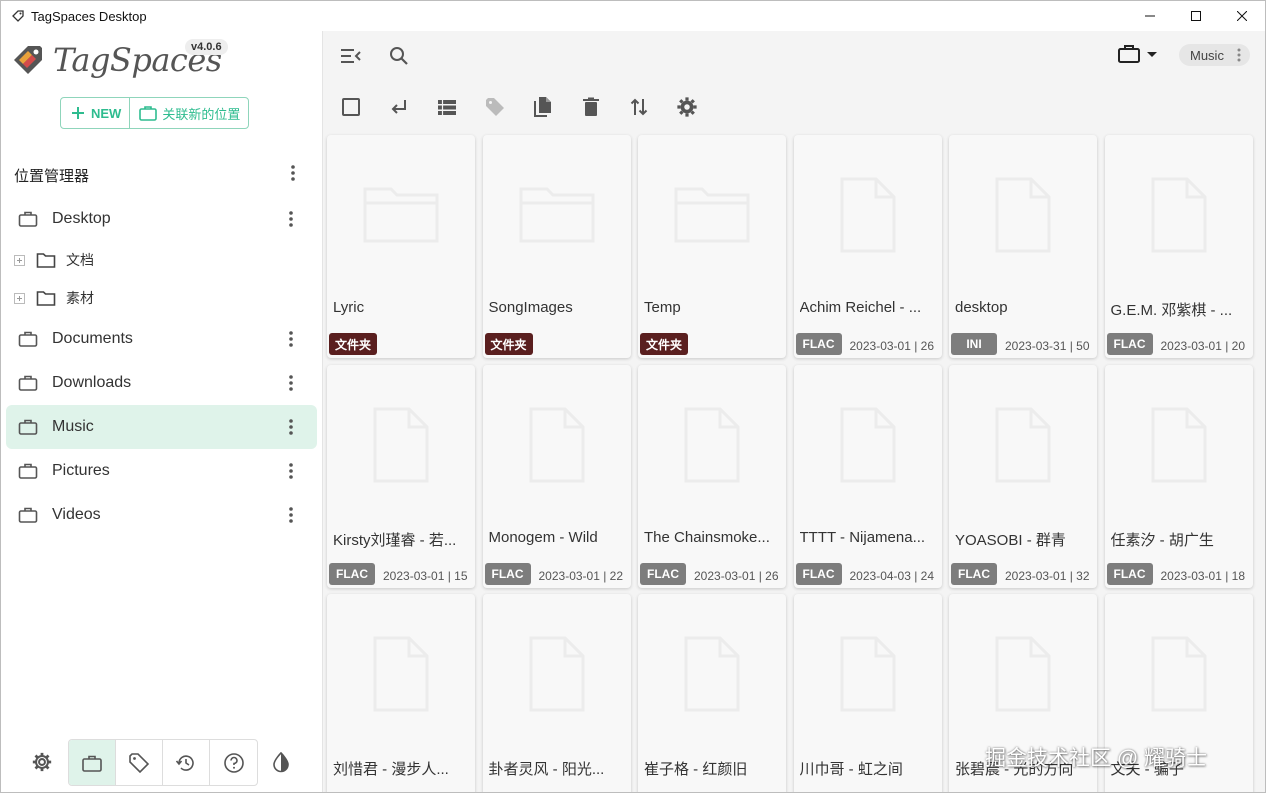  What do you see at coordinates (530, 307) in the screenshot?
I see `file-name: SongImages` at bounding box center [530, 307].